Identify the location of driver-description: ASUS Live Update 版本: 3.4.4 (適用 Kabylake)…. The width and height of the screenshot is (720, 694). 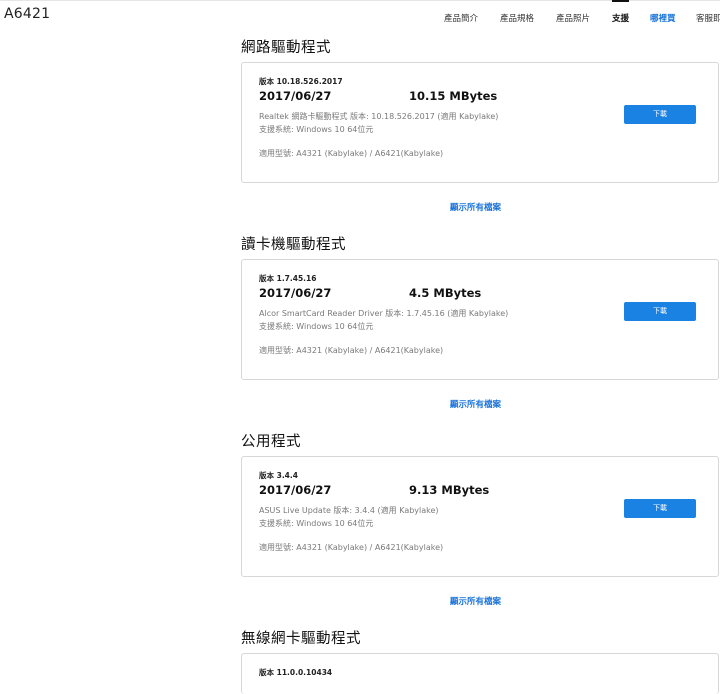
(349, 517).